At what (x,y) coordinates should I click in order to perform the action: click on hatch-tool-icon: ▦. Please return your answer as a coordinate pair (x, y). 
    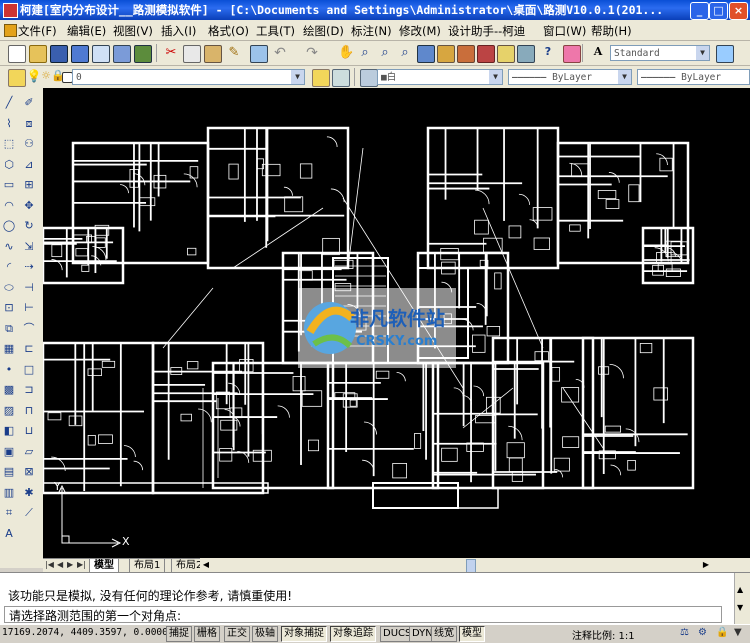
    Looking at the image, I should click on (9, 349).